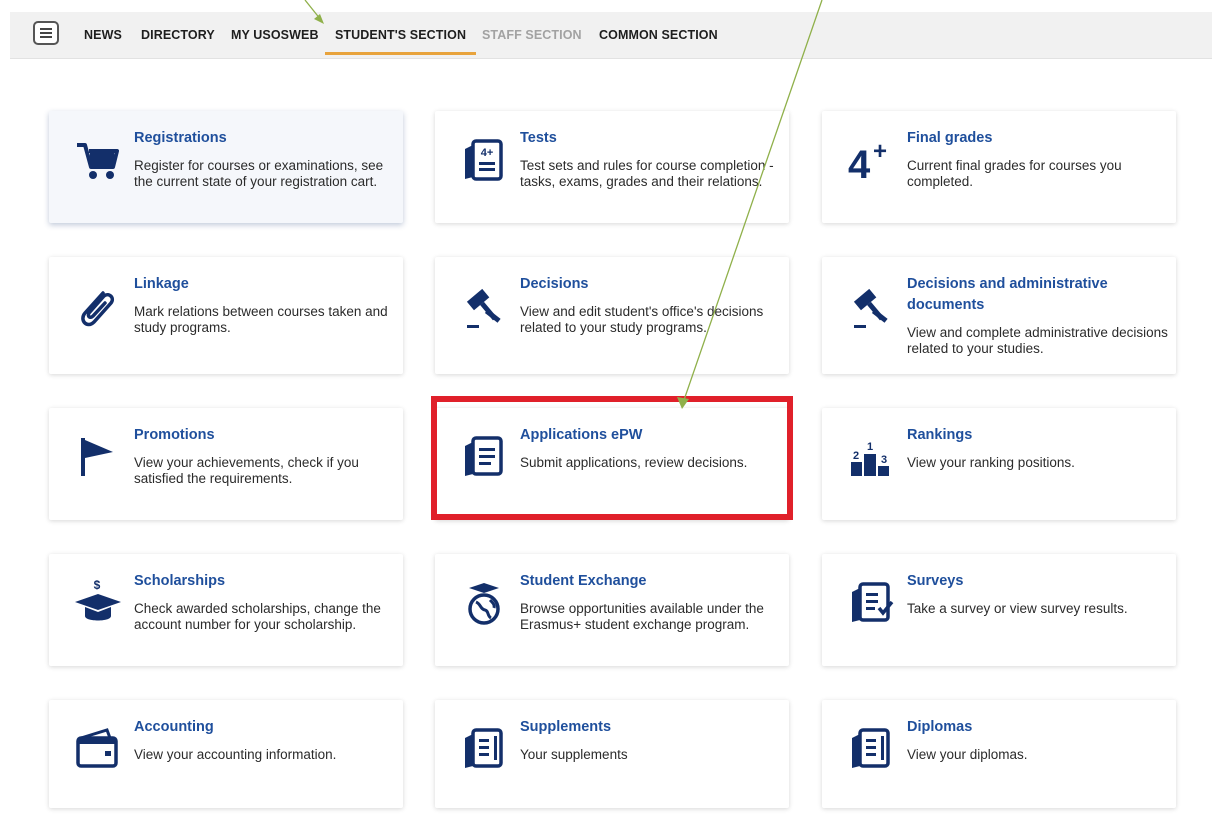 This screenshot has height=815, width=1212. Describe the element at coordinates (487, 153) in the screenshot. I see `svg-text: 4+` at that location.